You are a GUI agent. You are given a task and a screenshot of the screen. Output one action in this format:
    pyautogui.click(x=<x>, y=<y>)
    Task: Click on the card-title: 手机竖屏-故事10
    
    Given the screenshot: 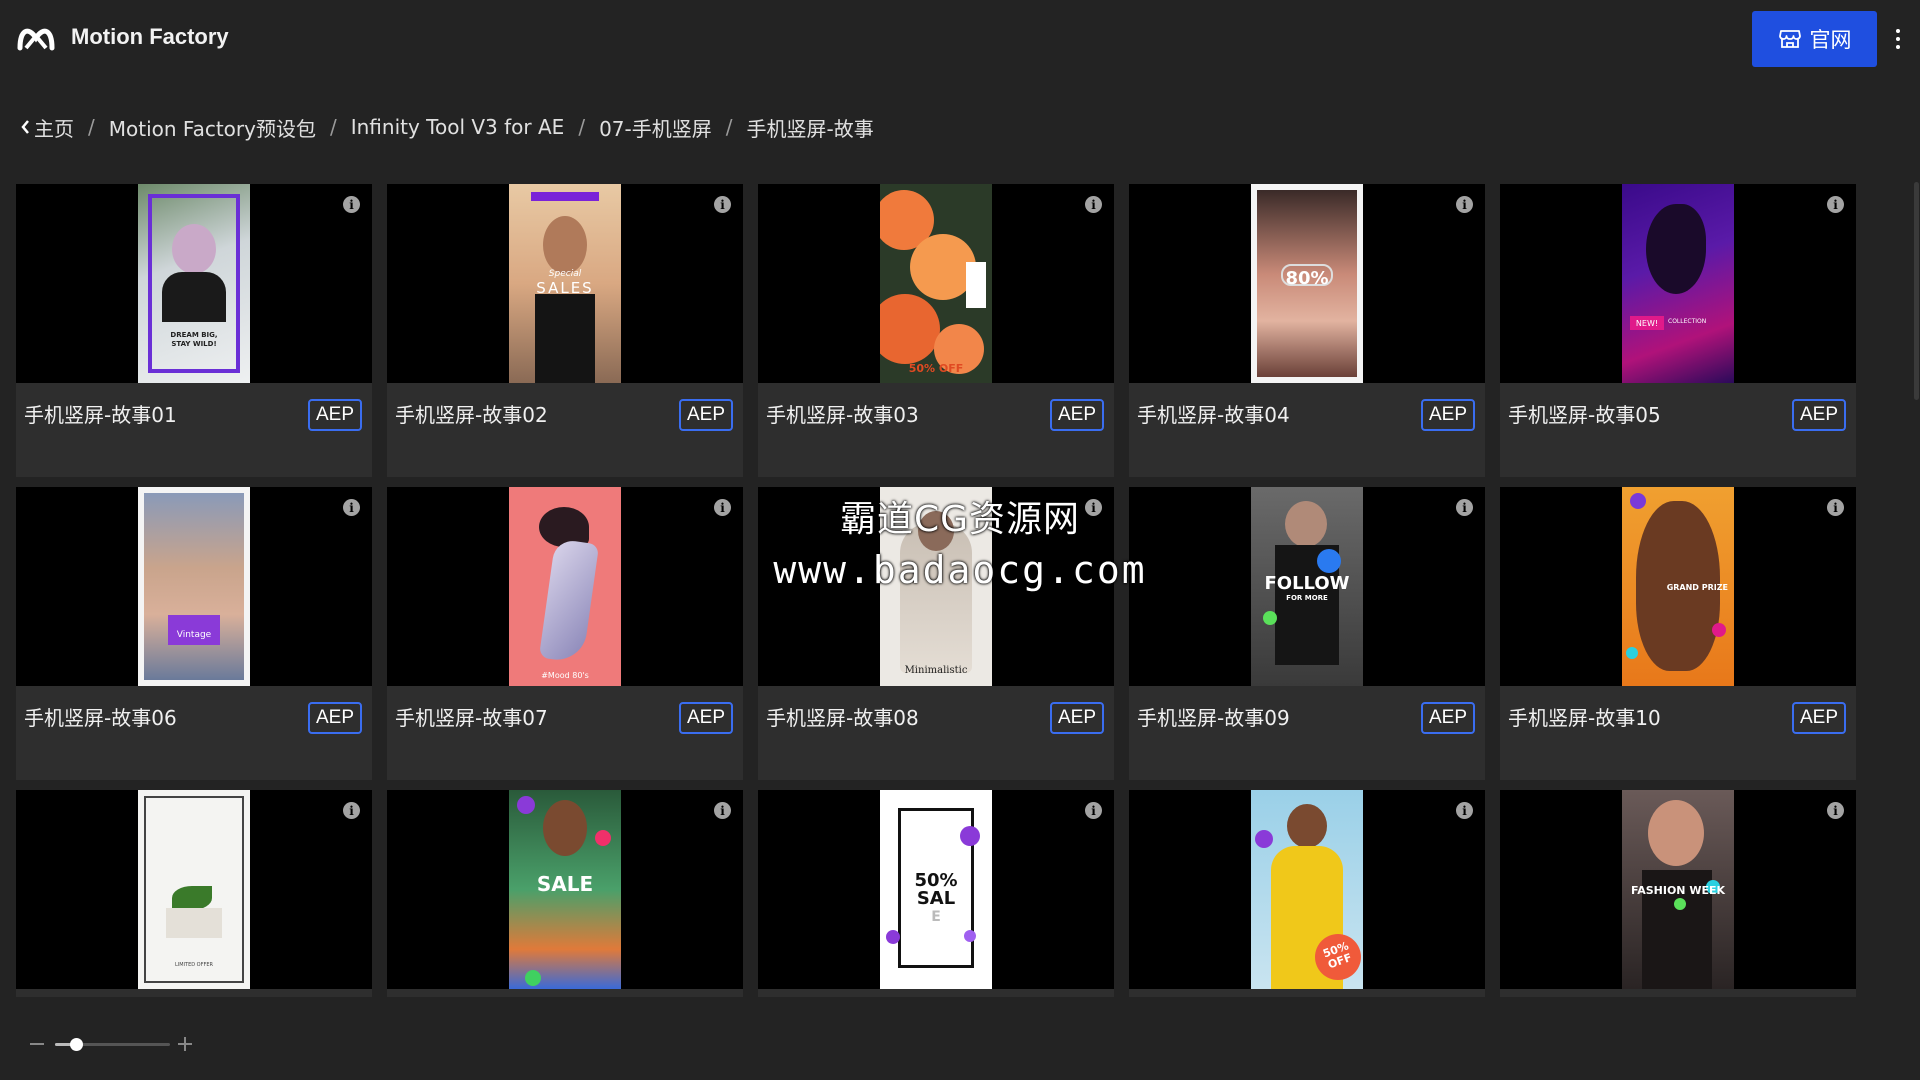 What is the action you would take?
    pyautogui.click(x=1584, y=718)
    